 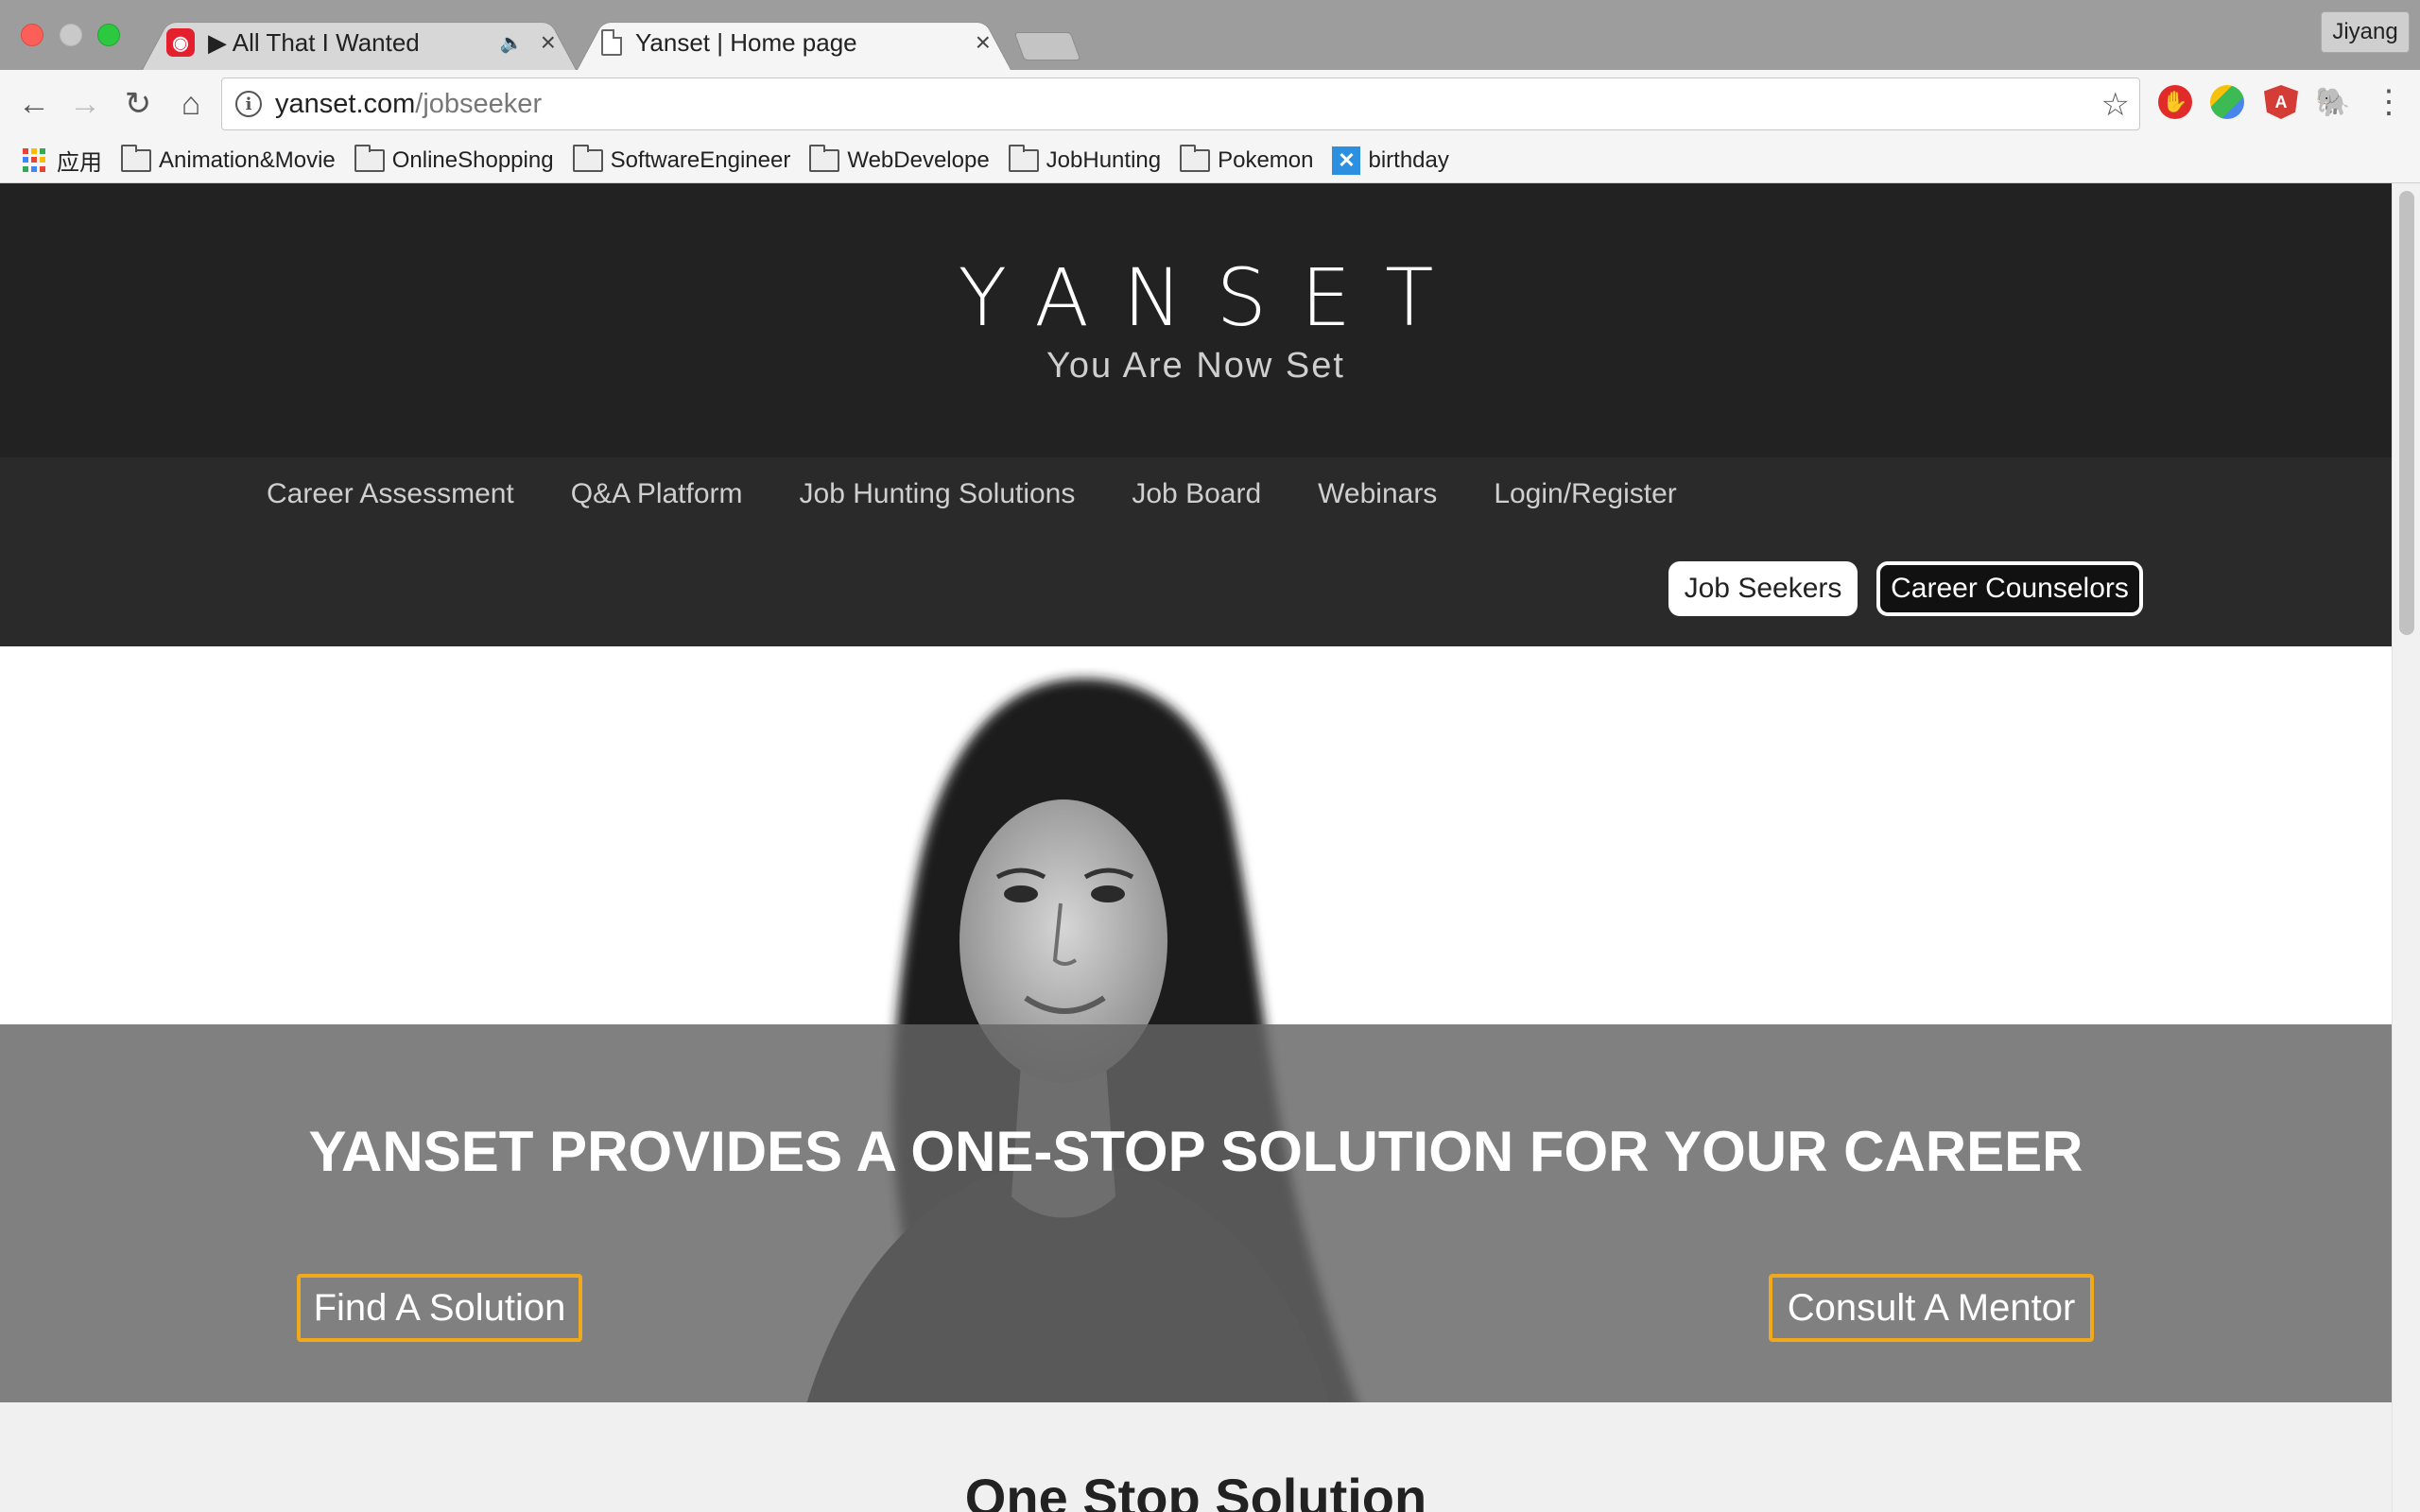 I want to click on page-scrollbar, so click(x=2406, y=847).